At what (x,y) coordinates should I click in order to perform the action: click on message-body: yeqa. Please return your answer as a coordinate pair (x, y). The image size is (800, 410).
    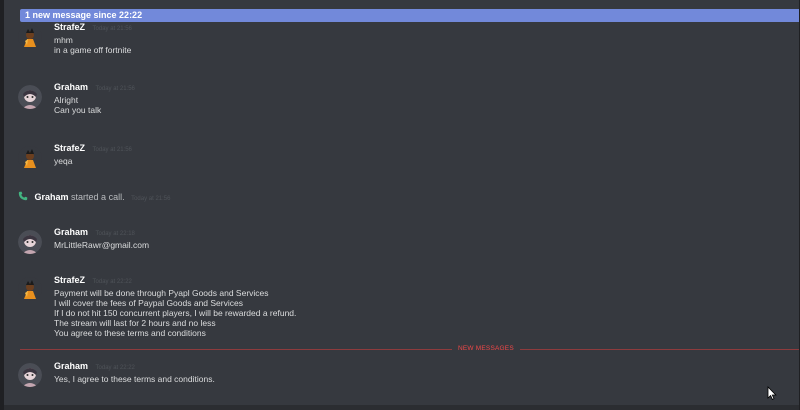
    Looking at the image, I should click on (63, 161).